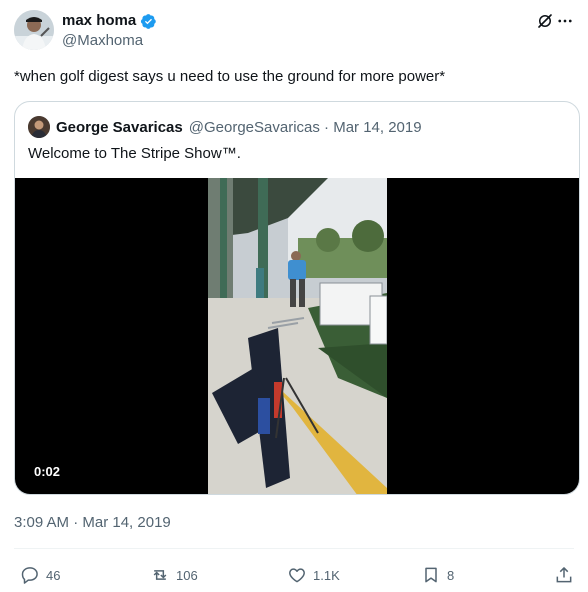  Describe the element at coordinates (545, 21) in the screenshot. I see `grok-icon` at that location.